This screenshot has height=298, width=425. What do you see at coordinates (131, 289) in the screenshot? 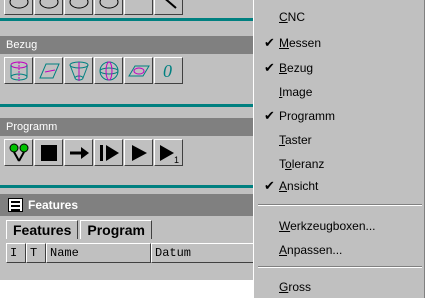
I see `features-list` at bounding box center [131, 289].